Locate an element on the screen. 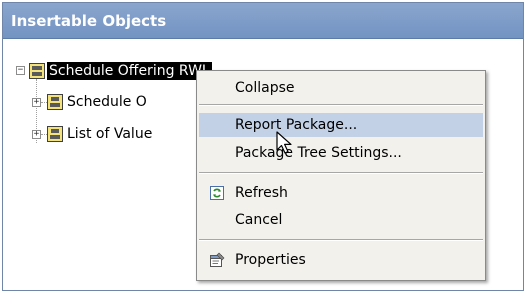 The width and height of the screenshot is (528, 295). tree-node-root: Schedule Offering RWL is located at coordinates (129, 71).